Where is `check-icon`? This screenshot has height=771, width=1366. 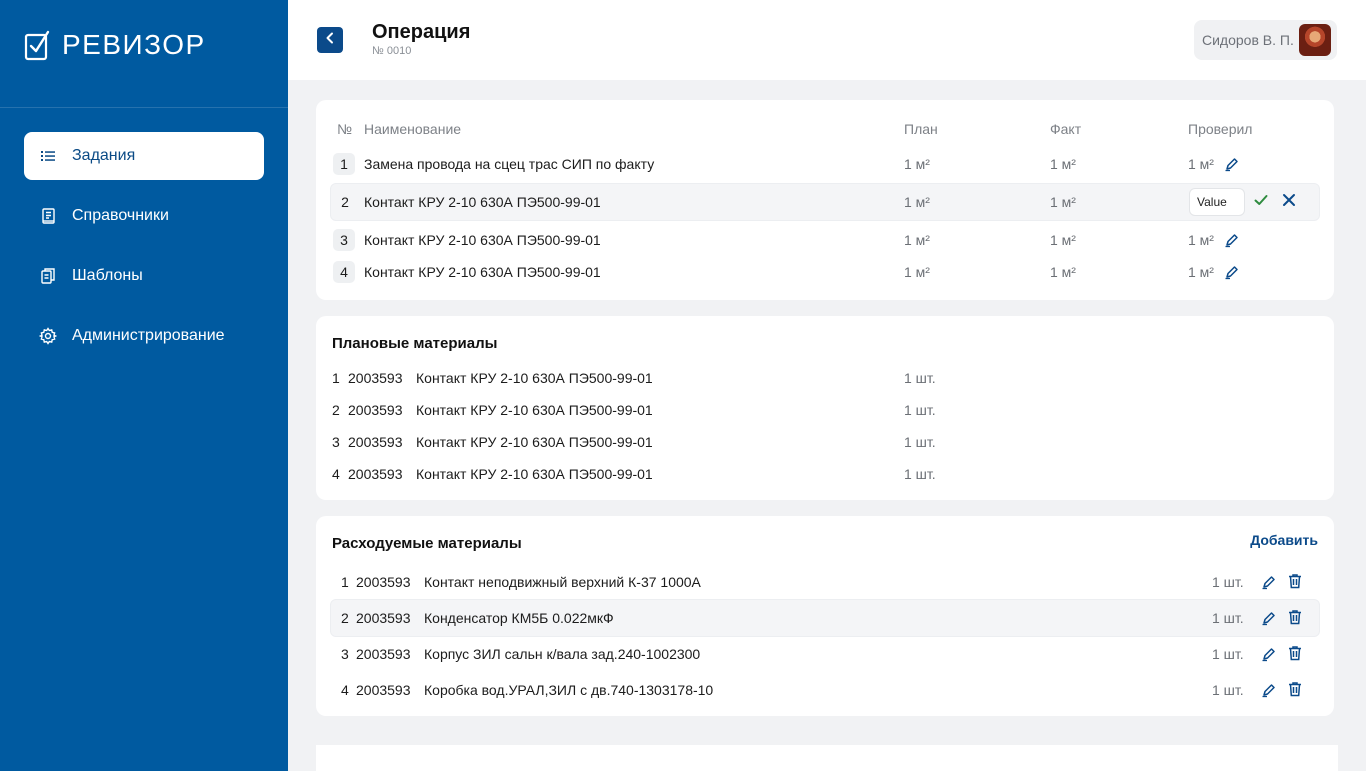
check-icon is located at coordinates (1261, 202).